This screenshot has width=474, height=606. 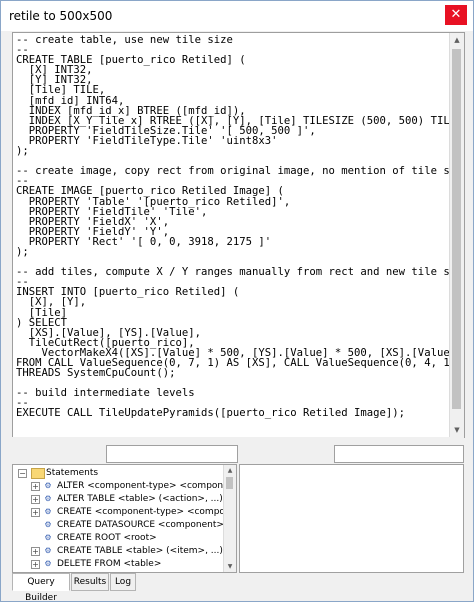 What do you see at coordinates (240, 393) in the screenshot?
I see `code-line: -- build intermediate levels` at bounding box center [240, 393].